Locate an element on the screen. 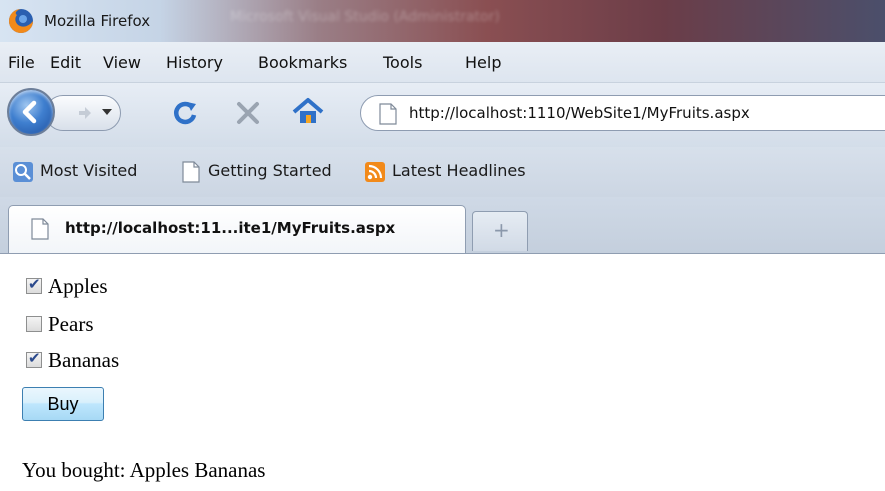 The width and height of the screenshot is (885, 491). bookmark-getting-started: Getting Started is located at coordinates (270, 170).